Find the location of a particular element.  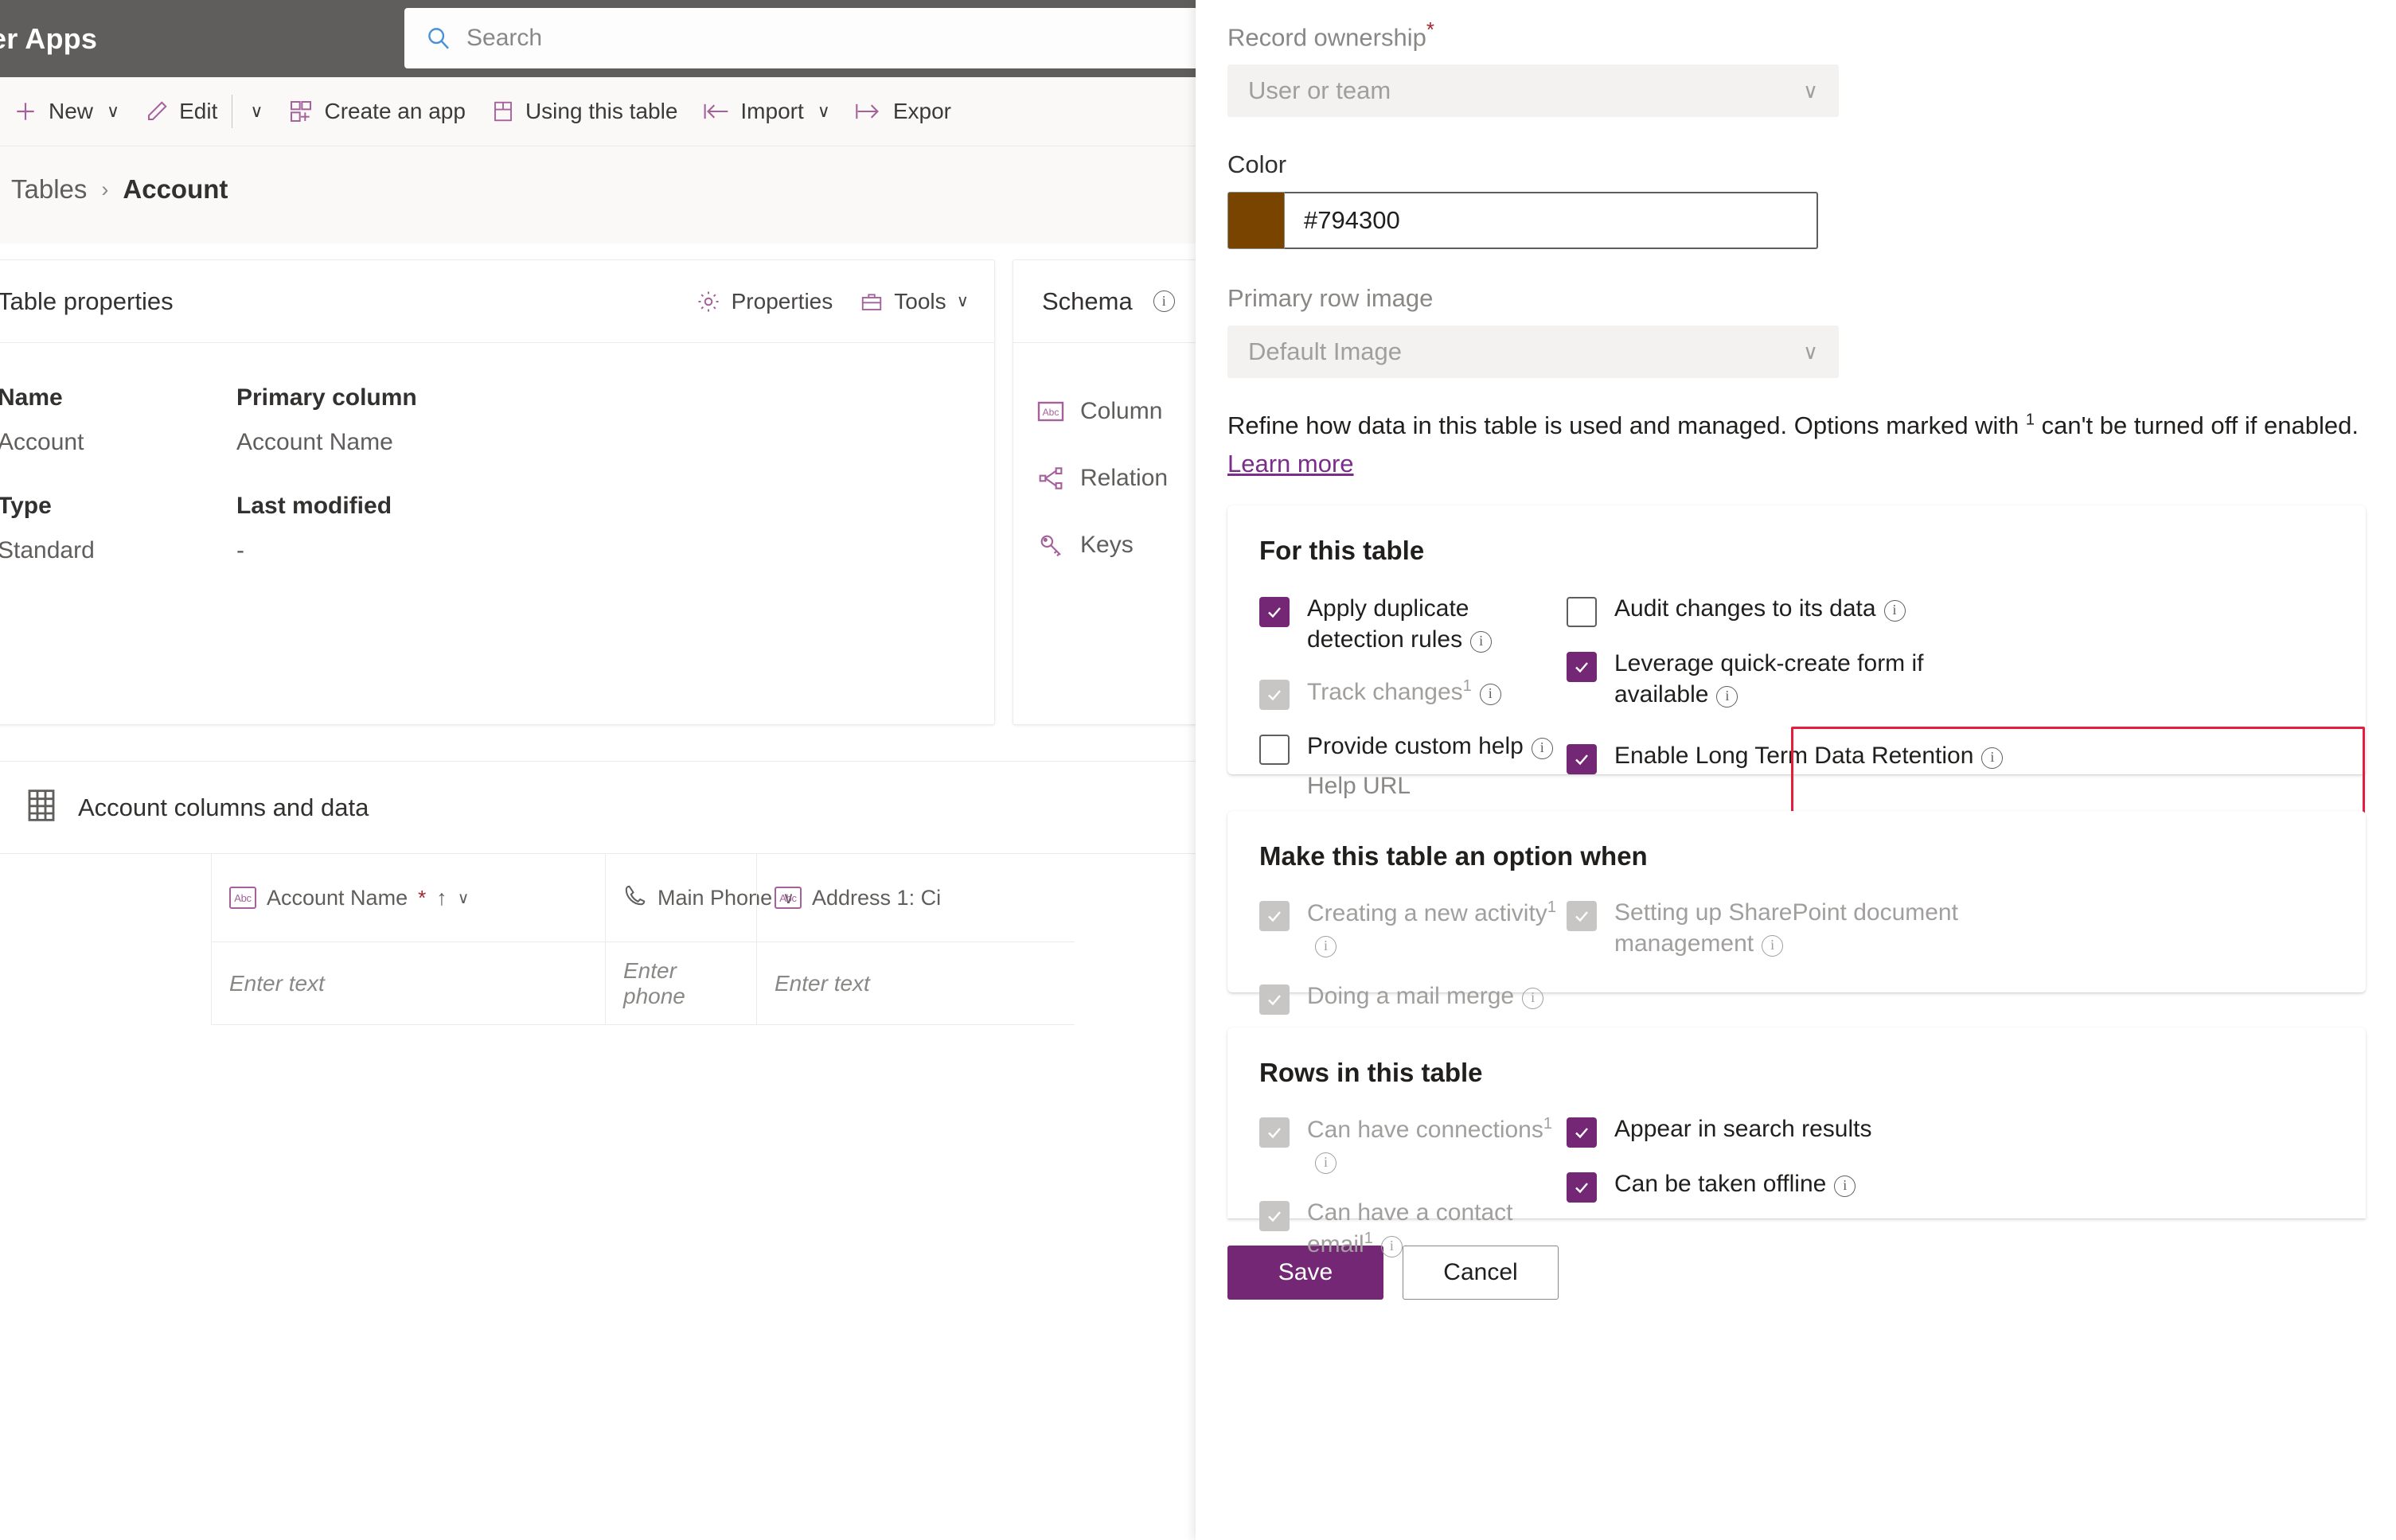

checkbox-appear-in-search-results is located at coordinates (1582, 1132).